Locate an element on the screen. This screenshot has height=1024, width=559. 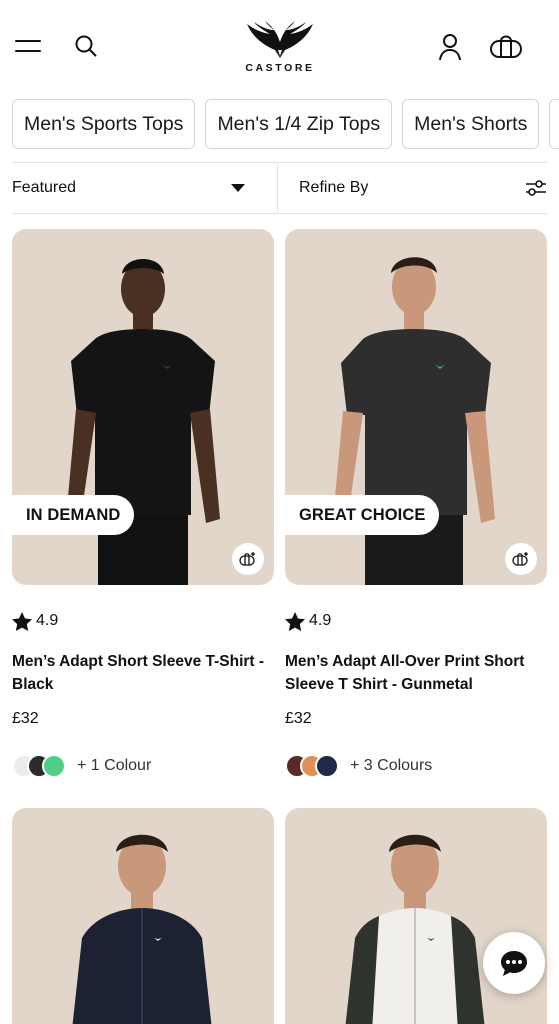
color-swatches: + 3 Colours is located at coordinates (416, 766).